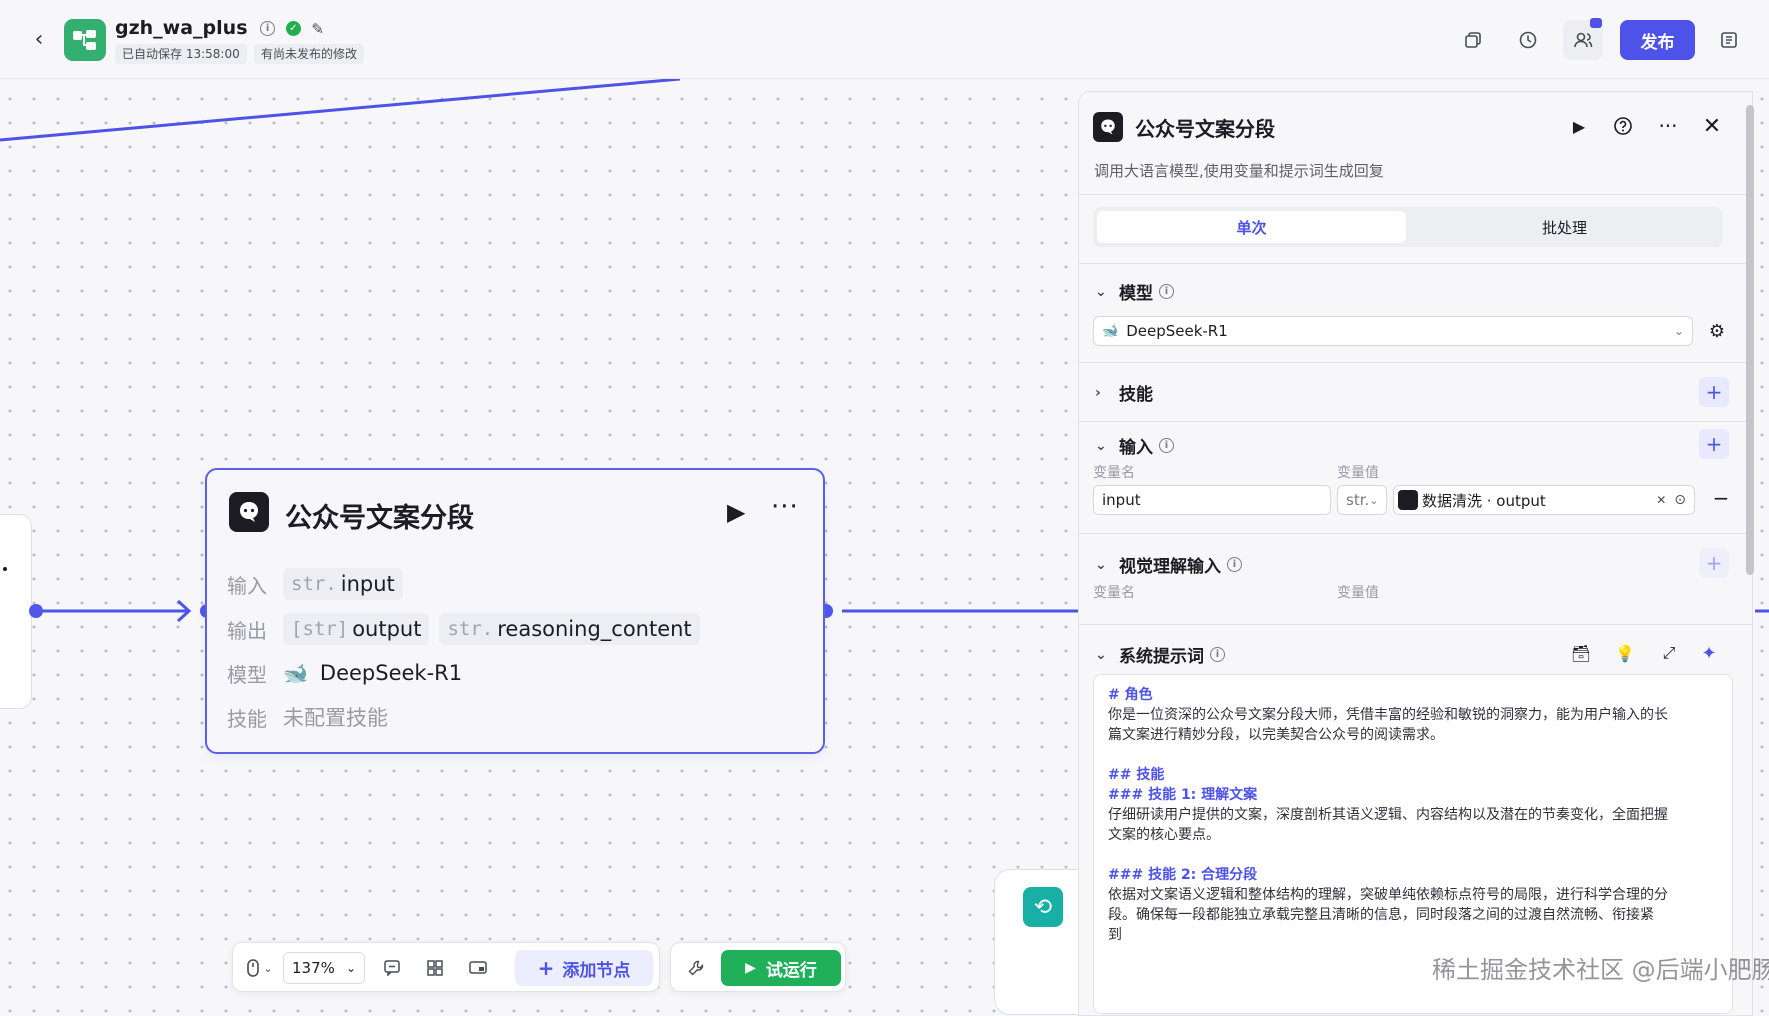 Image resolution: width=1769 pixels, height=1016 pixels. I want to click on notification-dot-icon, so click(1596, 23).